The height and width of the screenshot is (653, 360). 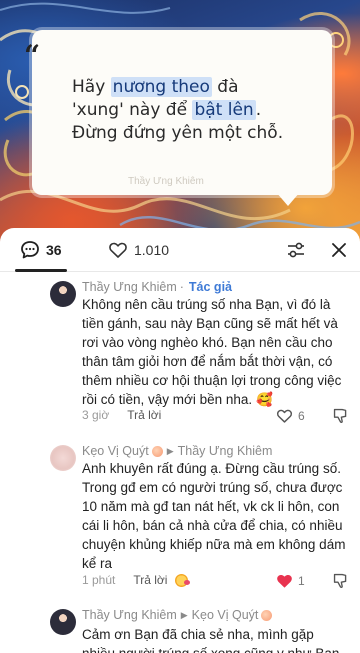 I want to click on close-icon, so click(x=339, y=250).